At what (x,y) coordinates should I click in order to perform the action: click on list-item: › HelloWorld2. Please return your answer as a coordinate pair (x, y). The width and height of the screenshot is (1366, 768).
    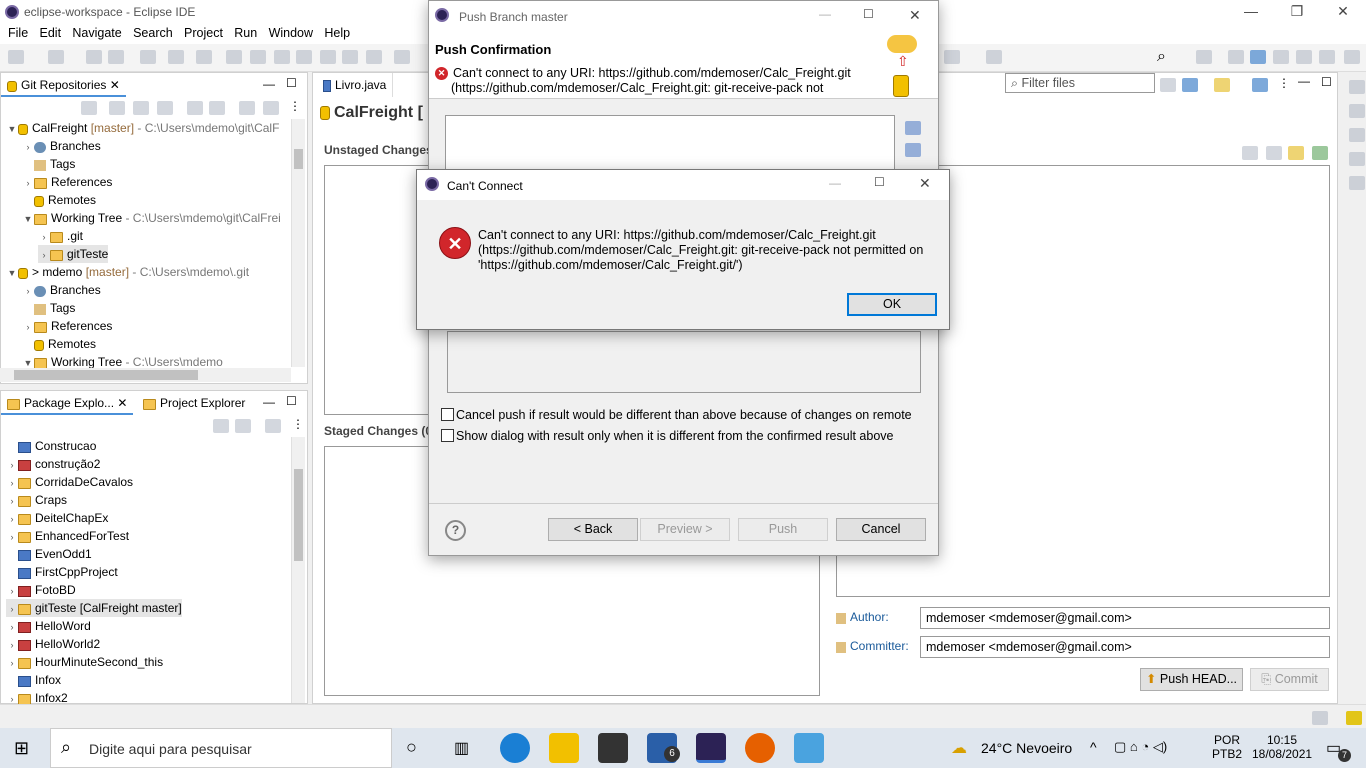
    Looking at the image, I should click on (53, 644).